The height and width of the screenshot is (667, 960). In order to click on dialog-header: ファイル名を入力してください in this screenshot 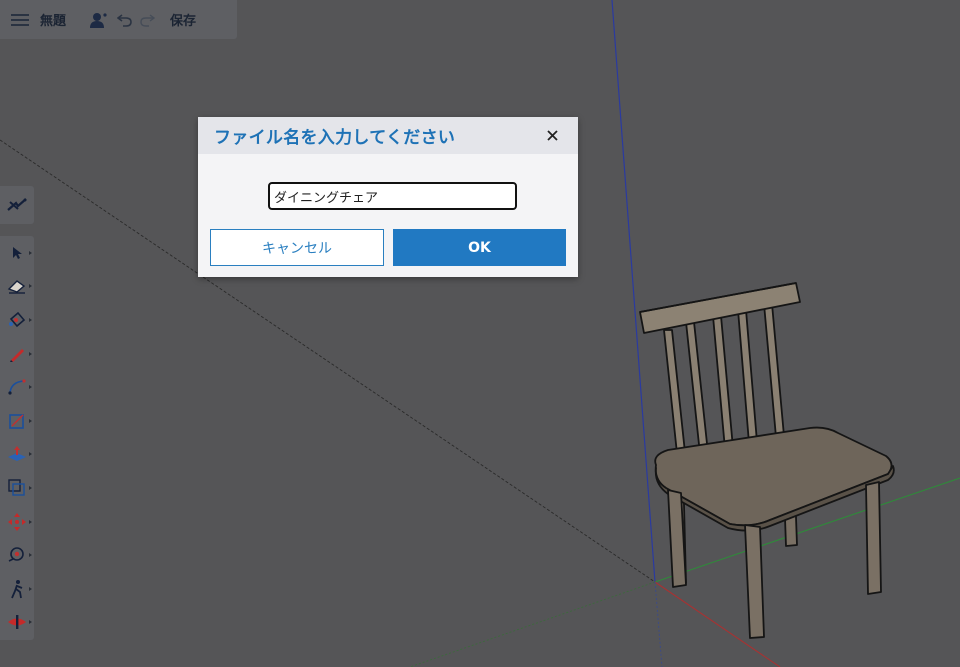, I will do `click(388, 135)`.